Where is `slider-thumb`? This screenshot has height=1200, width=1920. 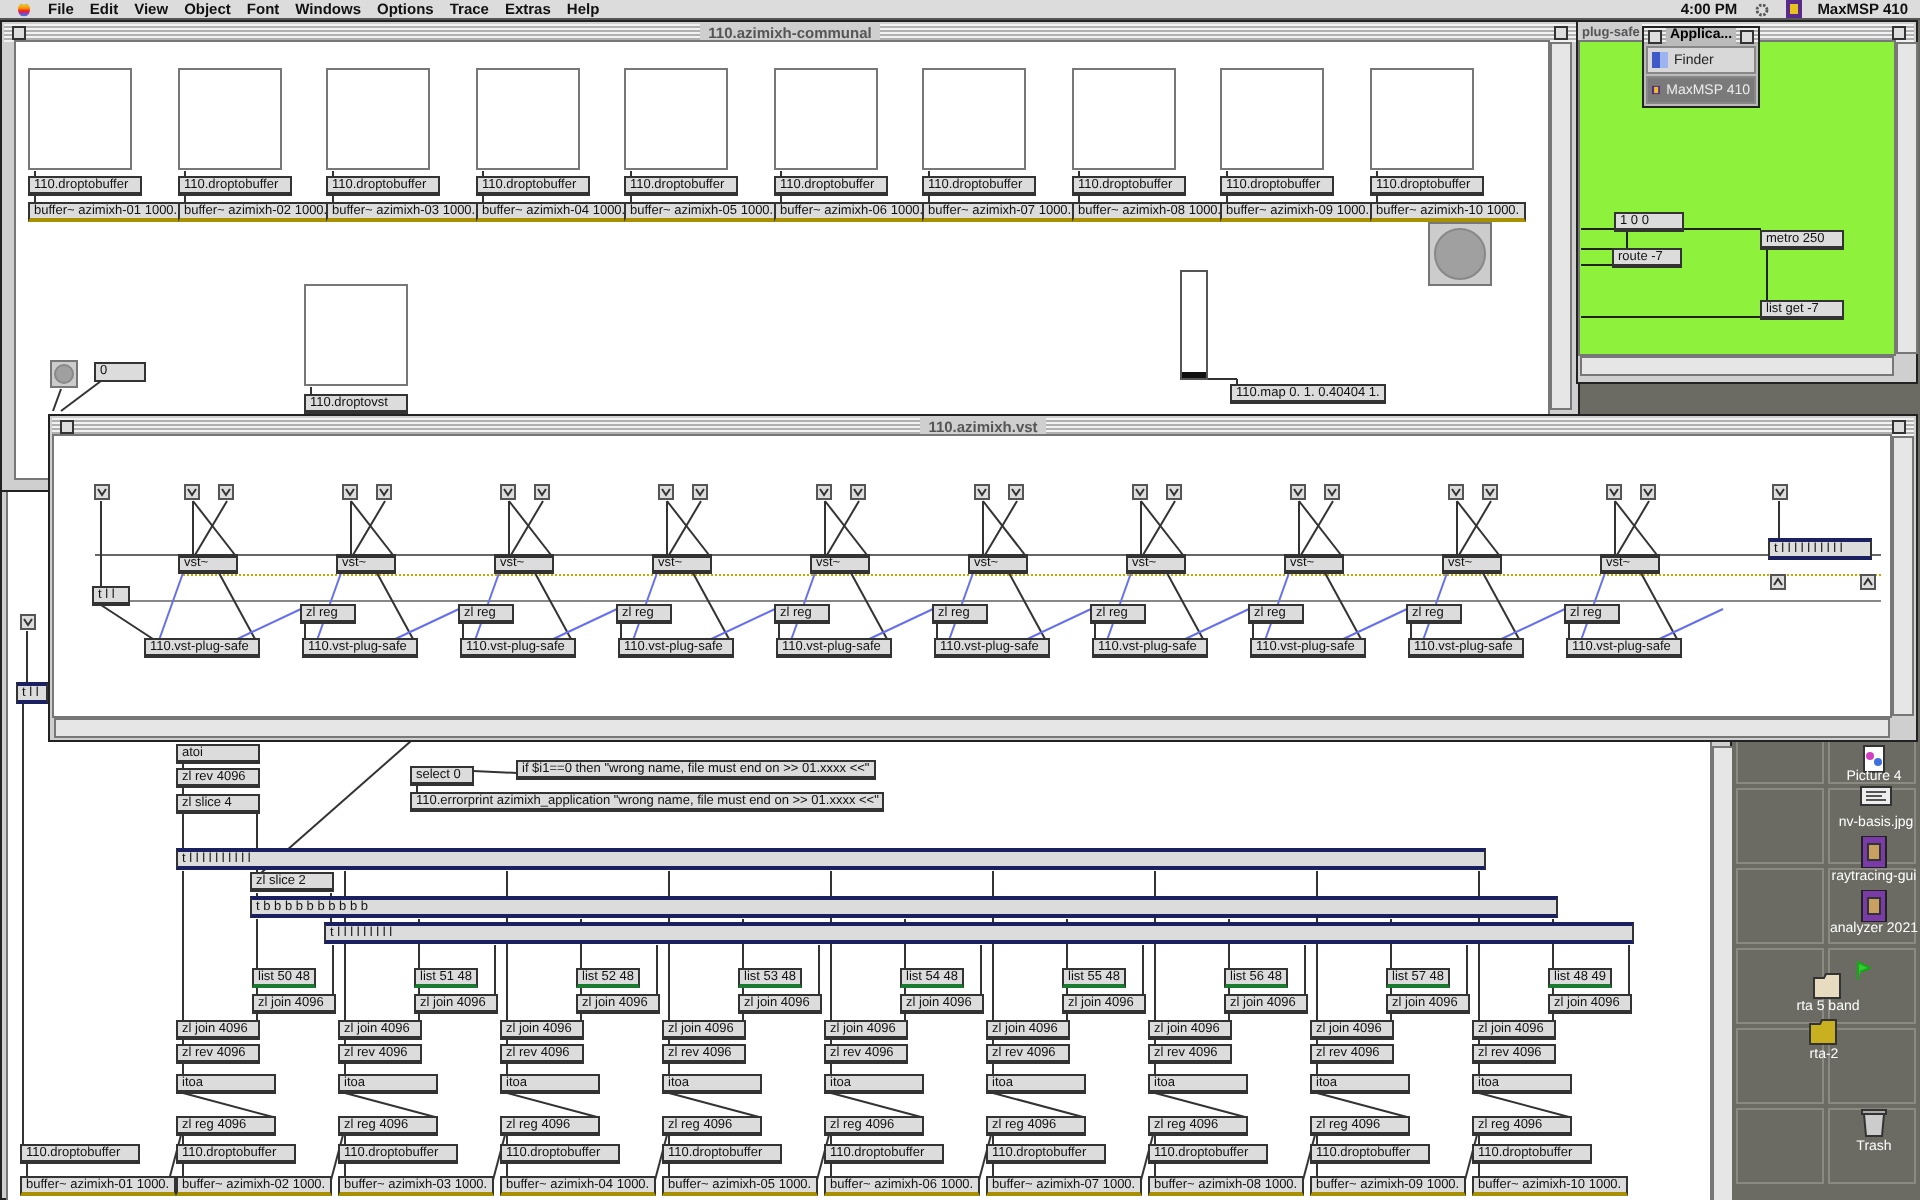 slider-thumb is located at coordinates (1194, 375).